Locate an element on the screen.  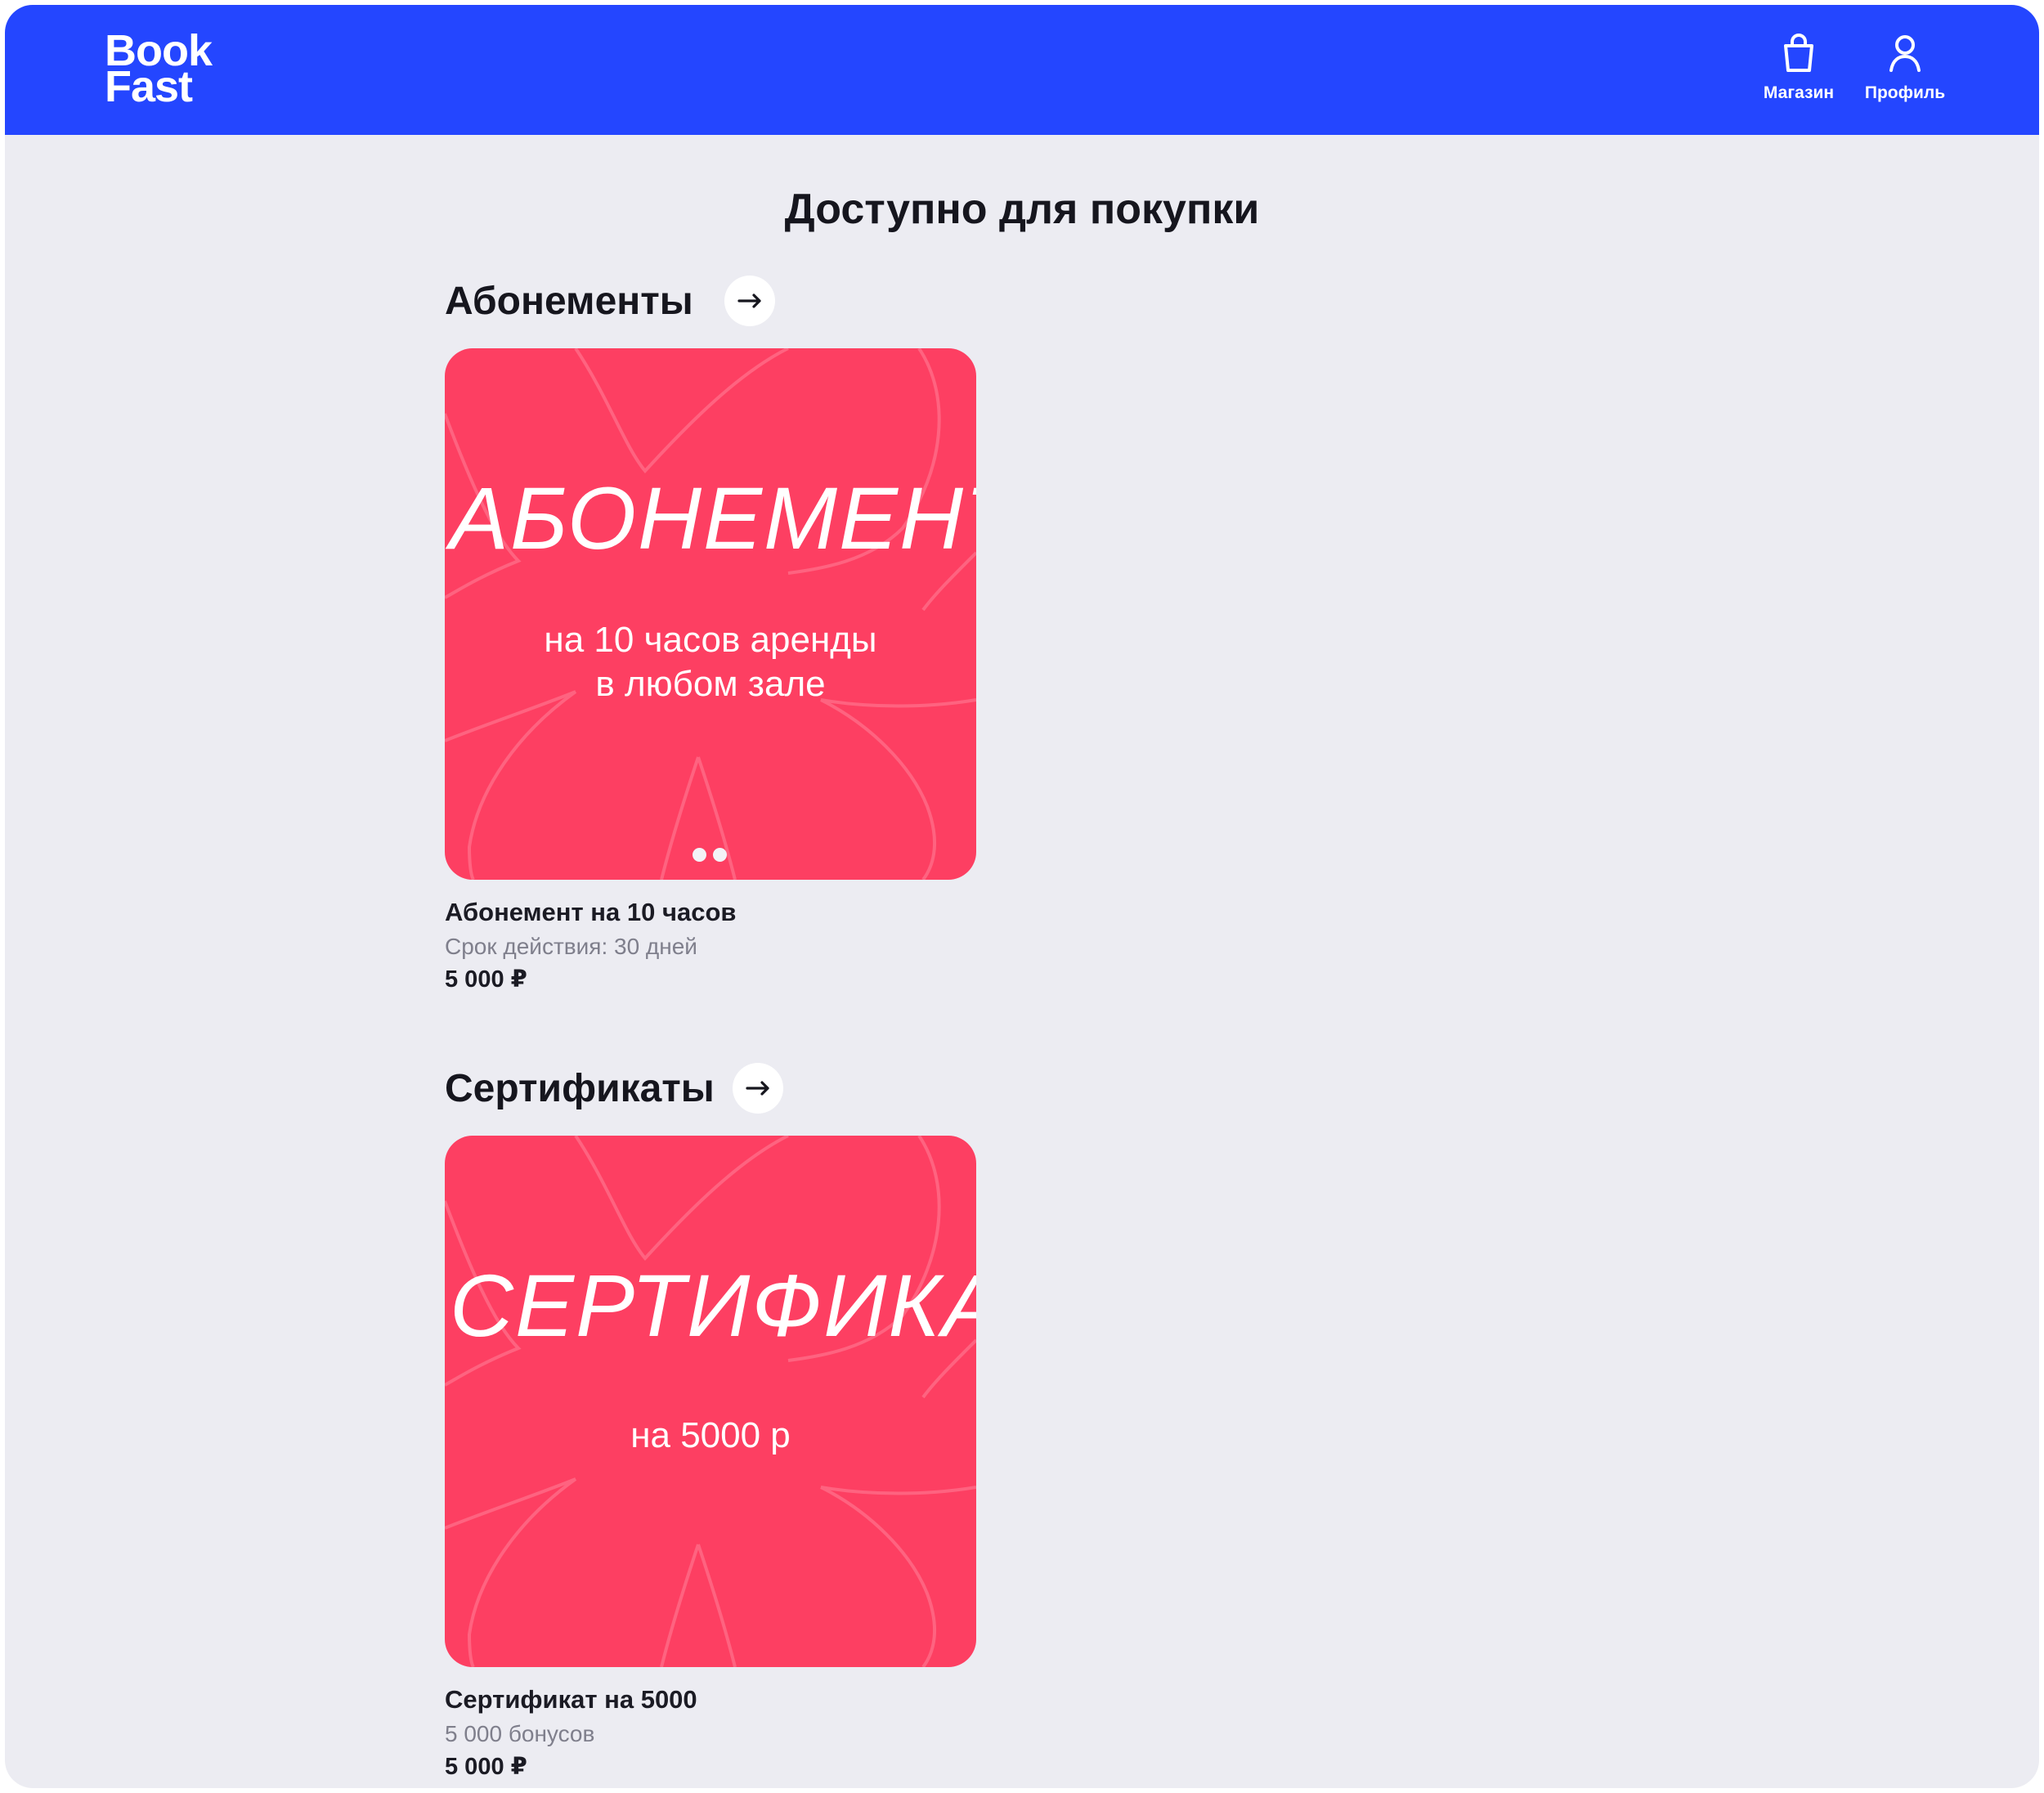
nav-profile: Профиль is located at coordinates (1905, 68).